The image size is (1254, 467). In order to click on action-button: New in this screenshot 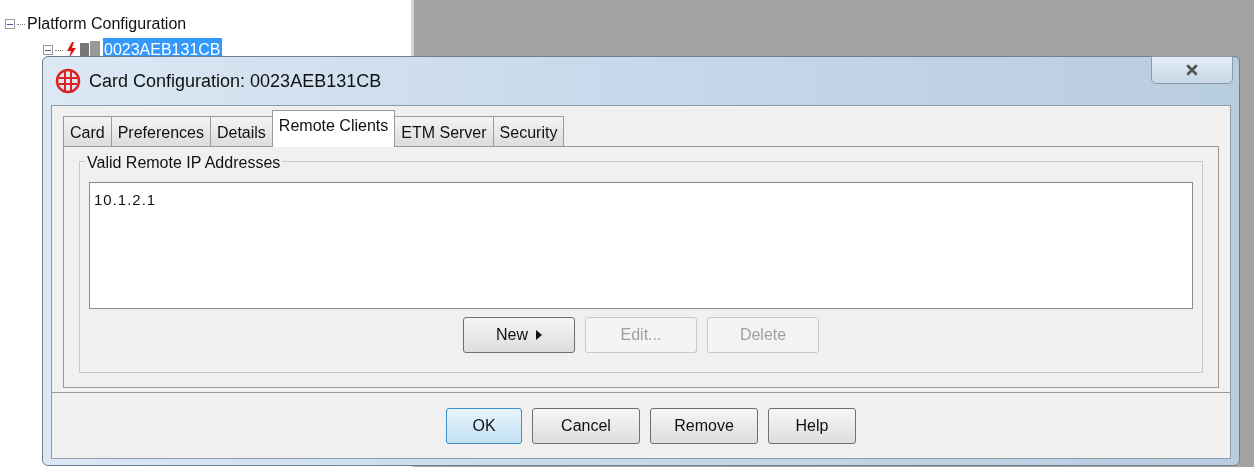, I will do `click(519, 335)`.